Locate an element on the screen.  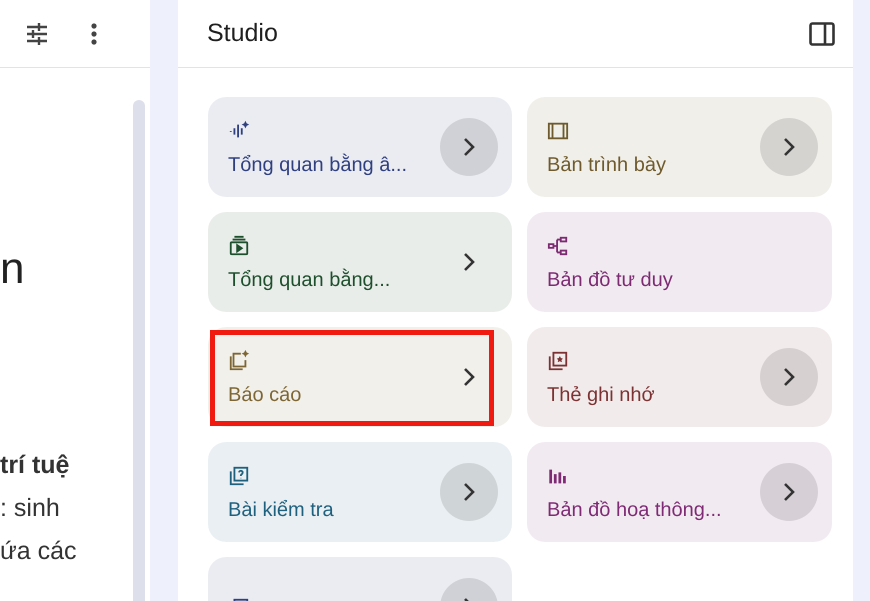
scrollbar-thumb is located at coordinates (139, 350).